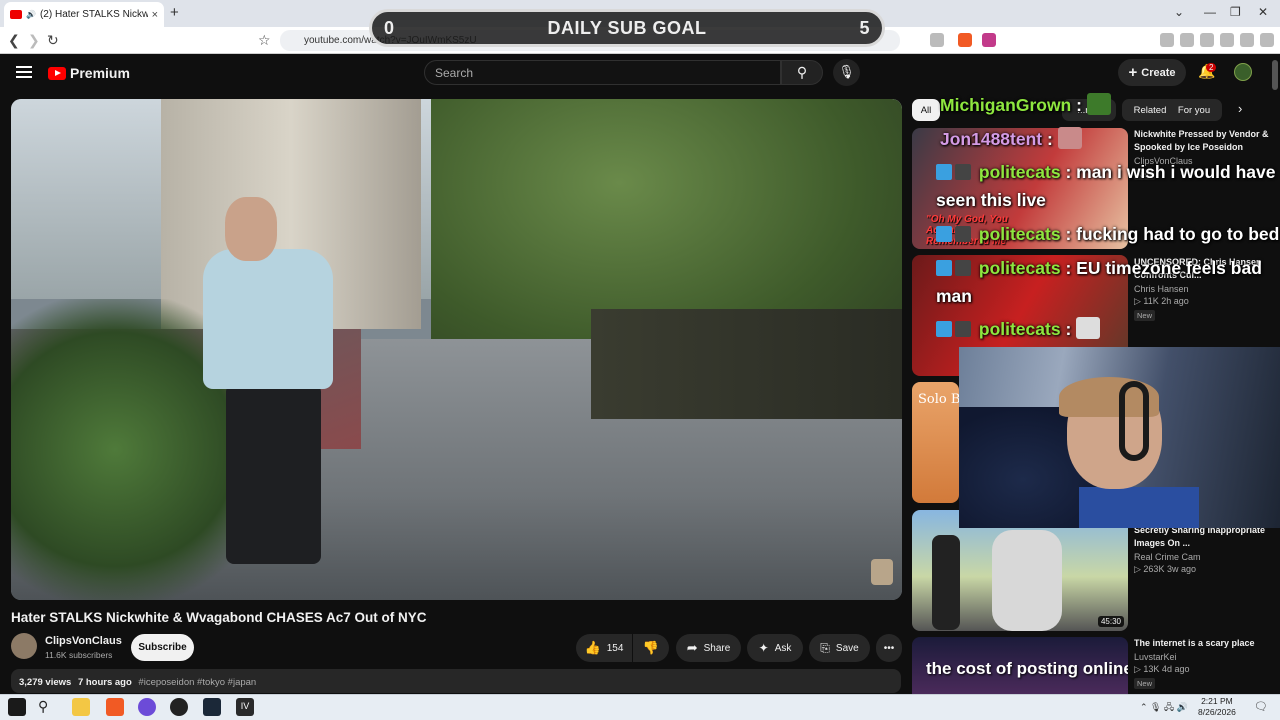 Image resolution: width=1280 pixels, height=720 pixels. Describe the element at coordinates (1167, 557) in the screenshot. I see `rec-channel: Real Crime Cam` at that location.